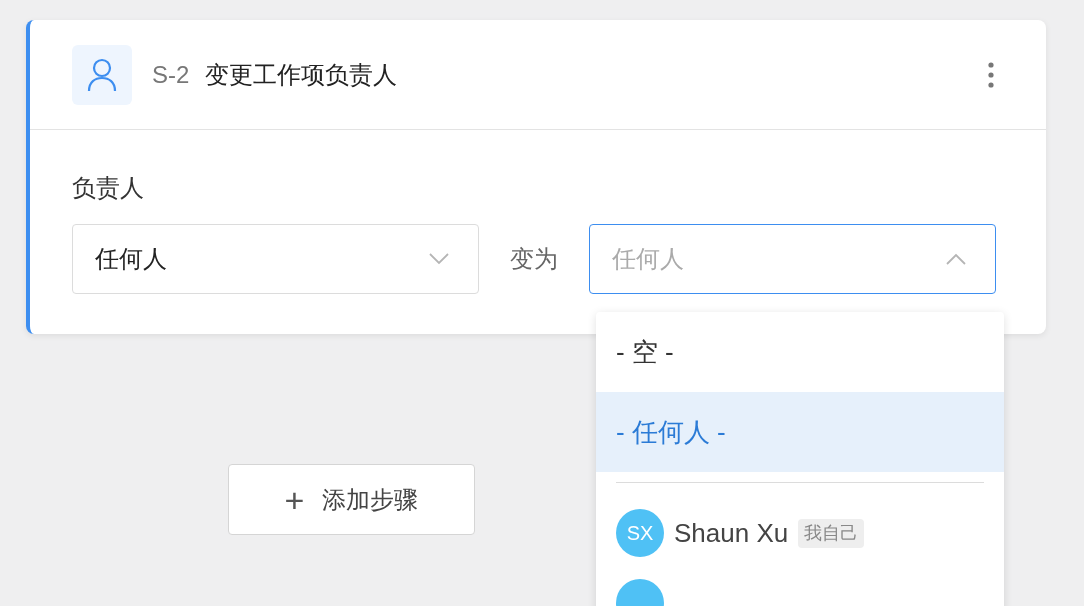 The width and height of the screenshot is (1084, 606). What do you see at coordinates (731, 533) in the screenshot?
I see `user-name: Shaun Xu` at bounding box center [731, 533].